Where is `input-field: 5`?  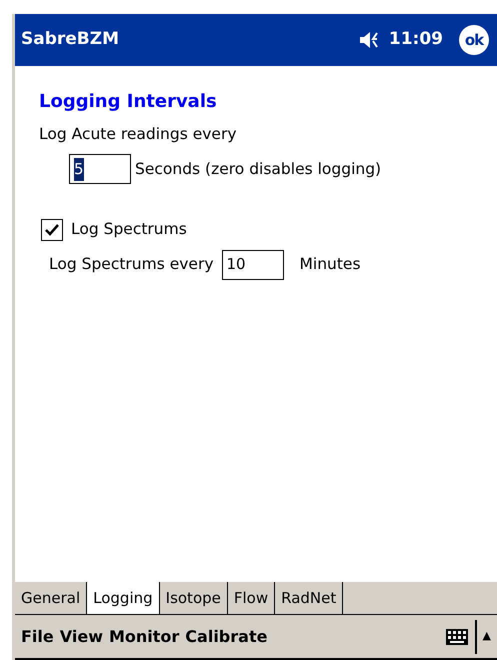
input-field: 5 is located at coordinates (100, 169).